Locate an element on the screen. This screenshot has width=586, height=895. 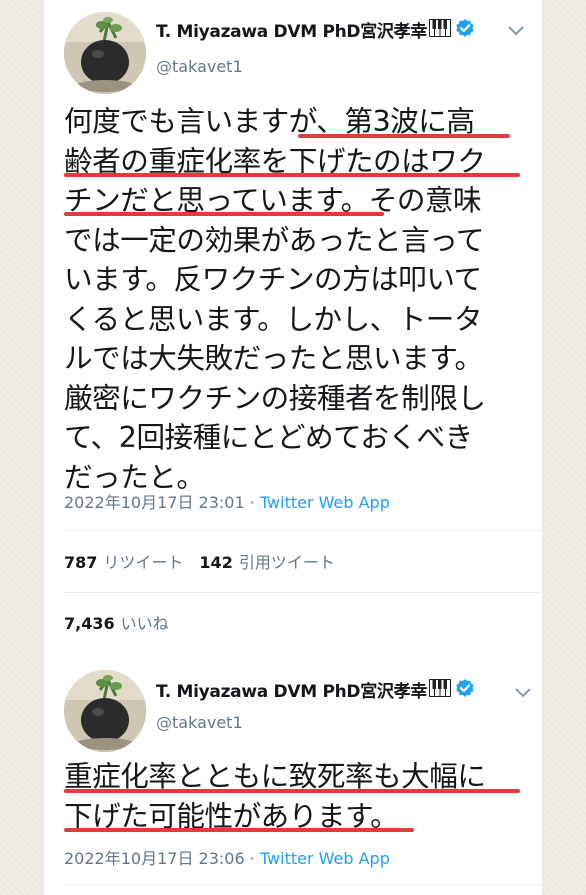
tweet-line: くると思います。しかし、トータ is located at coordinates (273, 318).